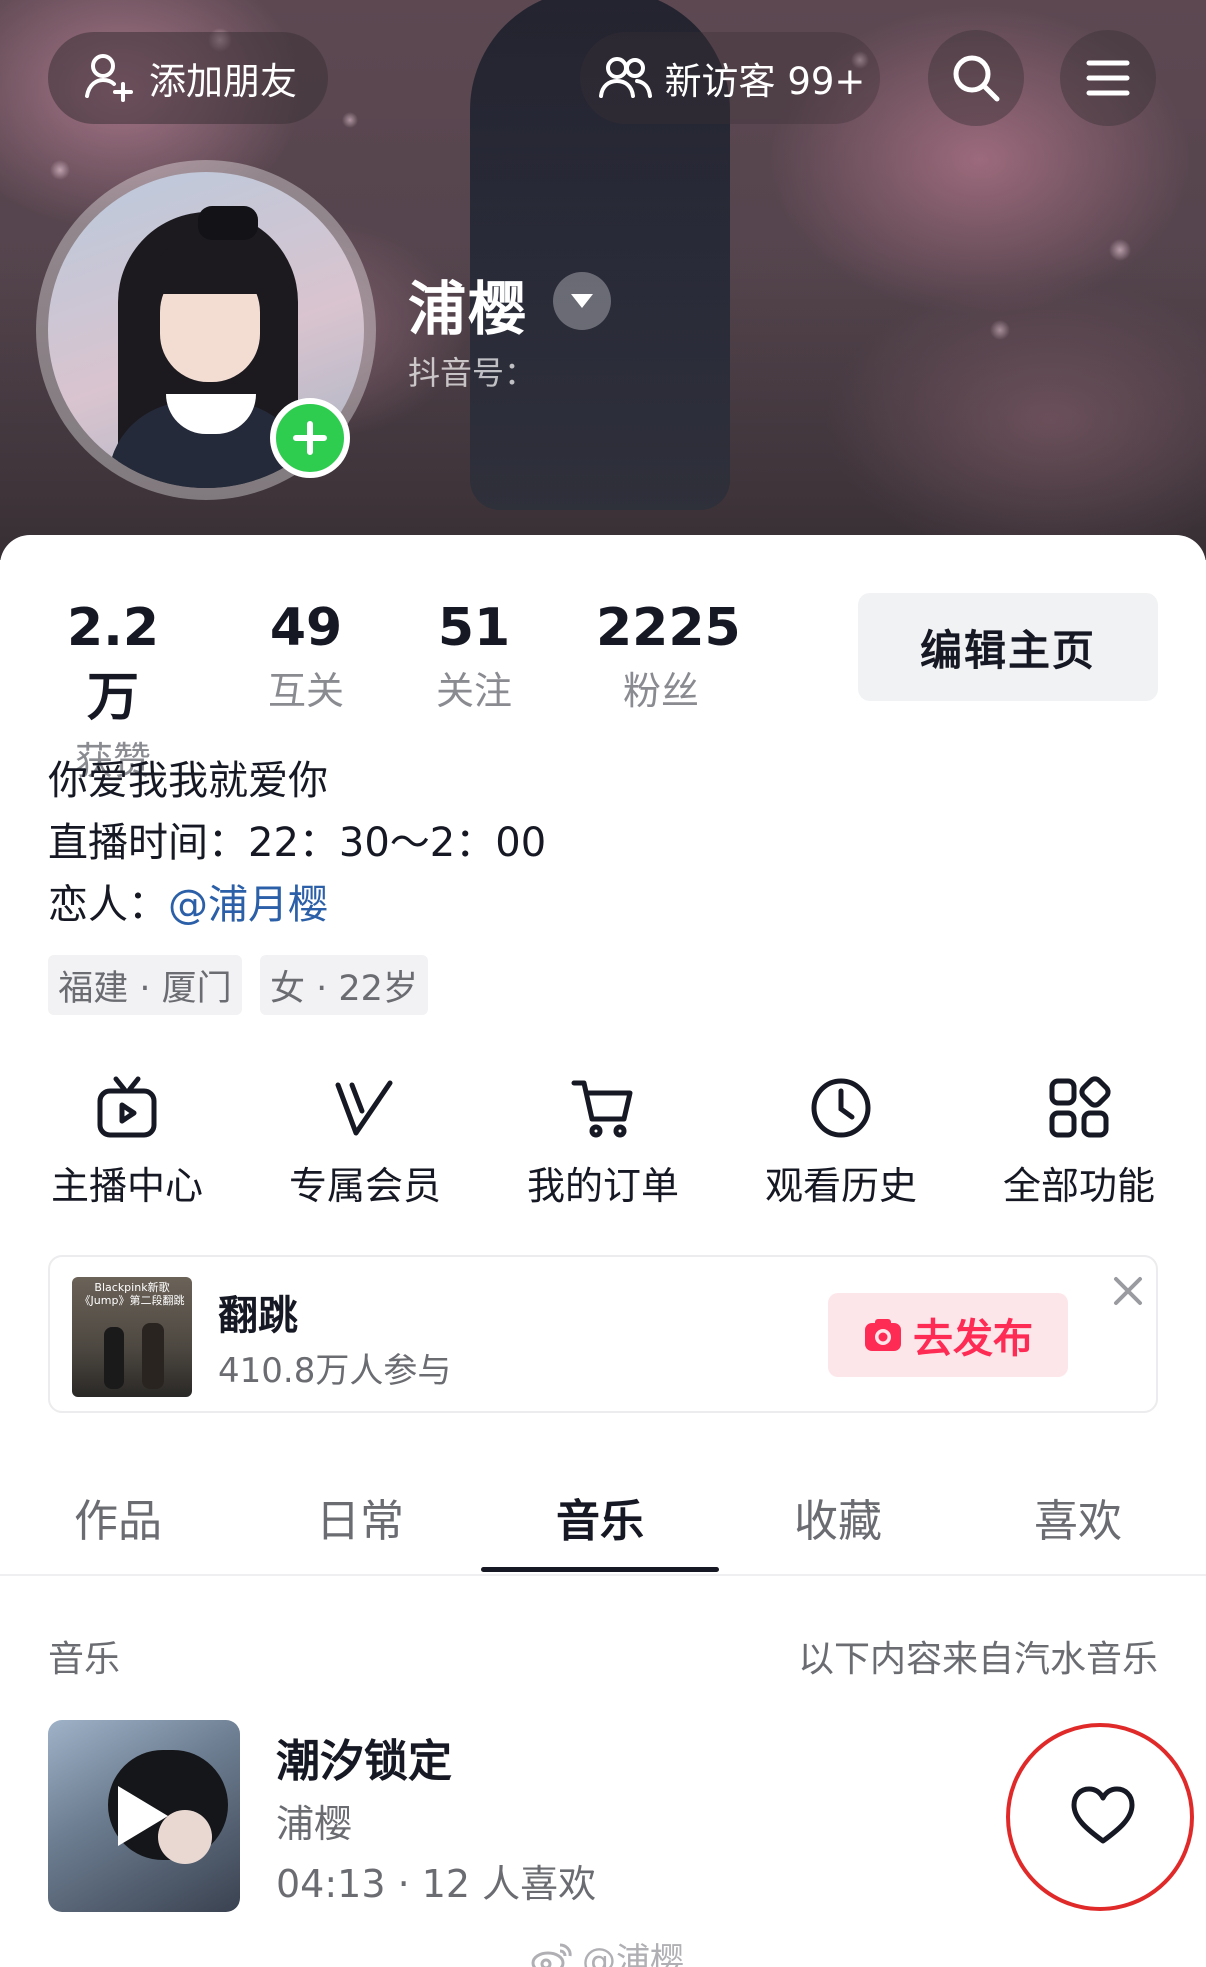 This screenshot has width=1206, height=1967. I want to click on stat-value: 51, so click(474, 628).